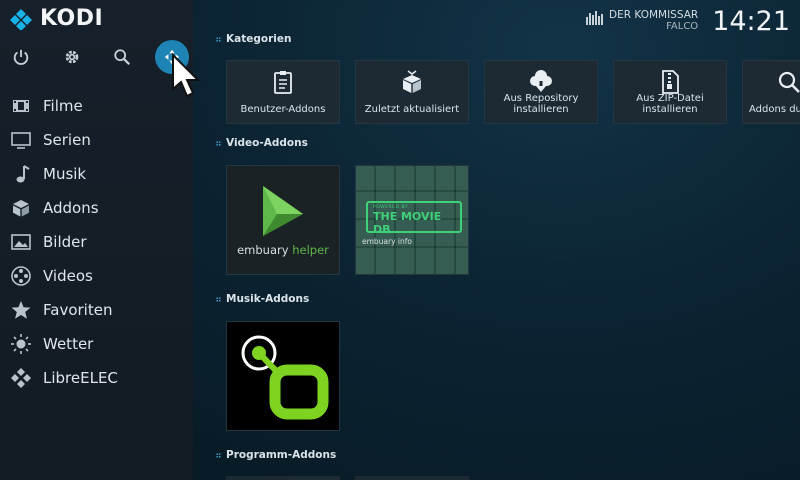 The image size is (800, 480). Describe the element at coordinates (283, 109) in the screenshot. I see `tile-label: Benutzer-Addons` at that location.